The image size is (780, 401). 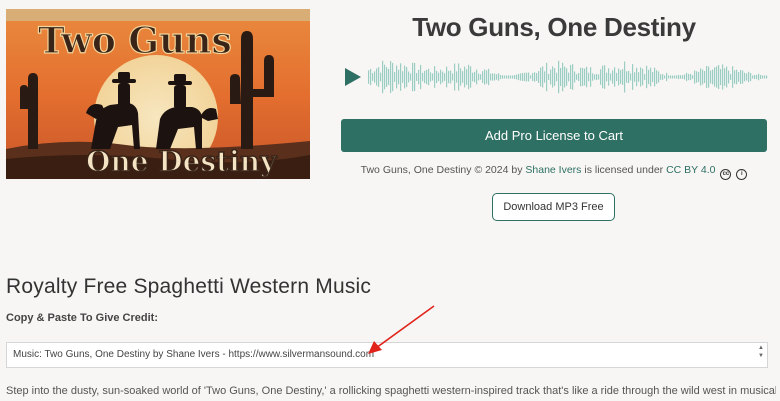 I want to click on audio-waveform, so click(x=568, y=77).